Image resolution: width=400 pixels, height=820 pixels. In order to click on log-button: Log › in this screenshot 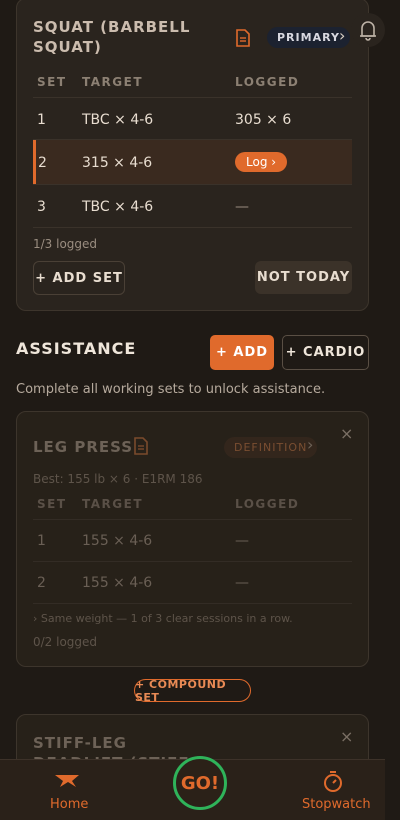, I will do `click(261, 162)`.